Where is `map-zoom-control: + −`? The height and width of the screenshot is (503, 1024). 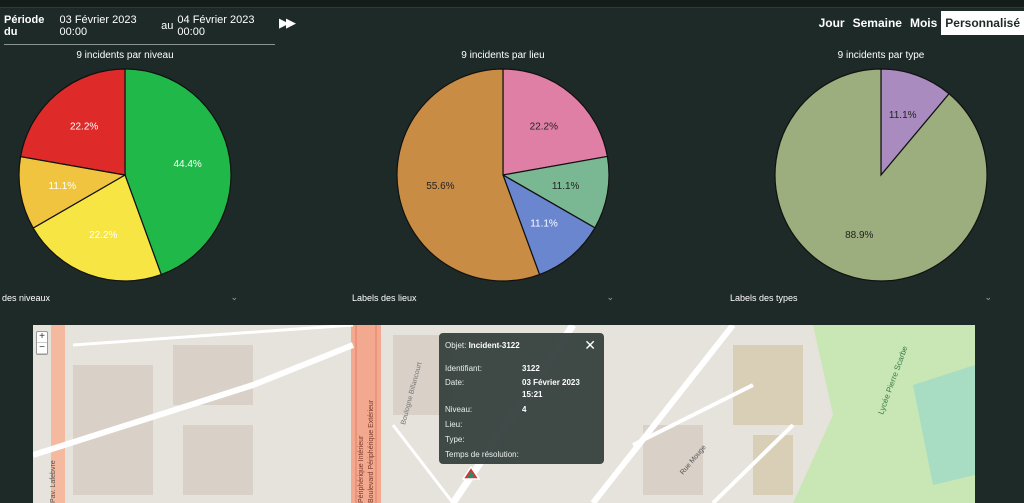 map-zoom-control: + − is located at coordinates (42, 343).